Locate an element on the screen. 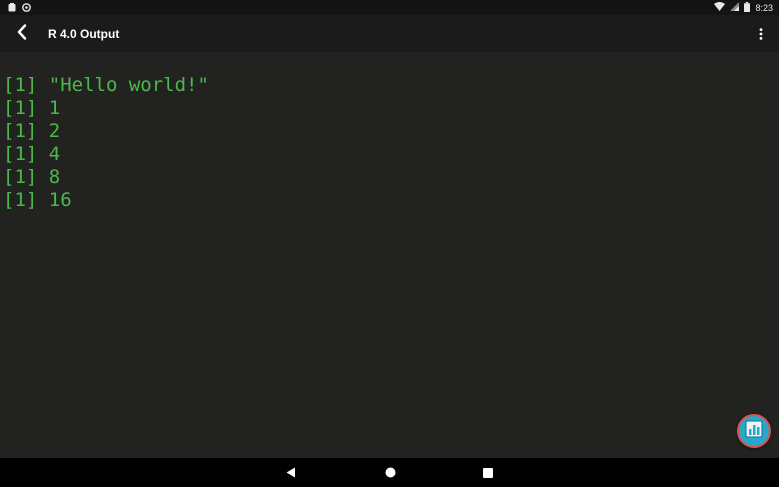 The width and height of the screenshot is (779, 487). back-triangle-icon is located at coordinates (291, 472).